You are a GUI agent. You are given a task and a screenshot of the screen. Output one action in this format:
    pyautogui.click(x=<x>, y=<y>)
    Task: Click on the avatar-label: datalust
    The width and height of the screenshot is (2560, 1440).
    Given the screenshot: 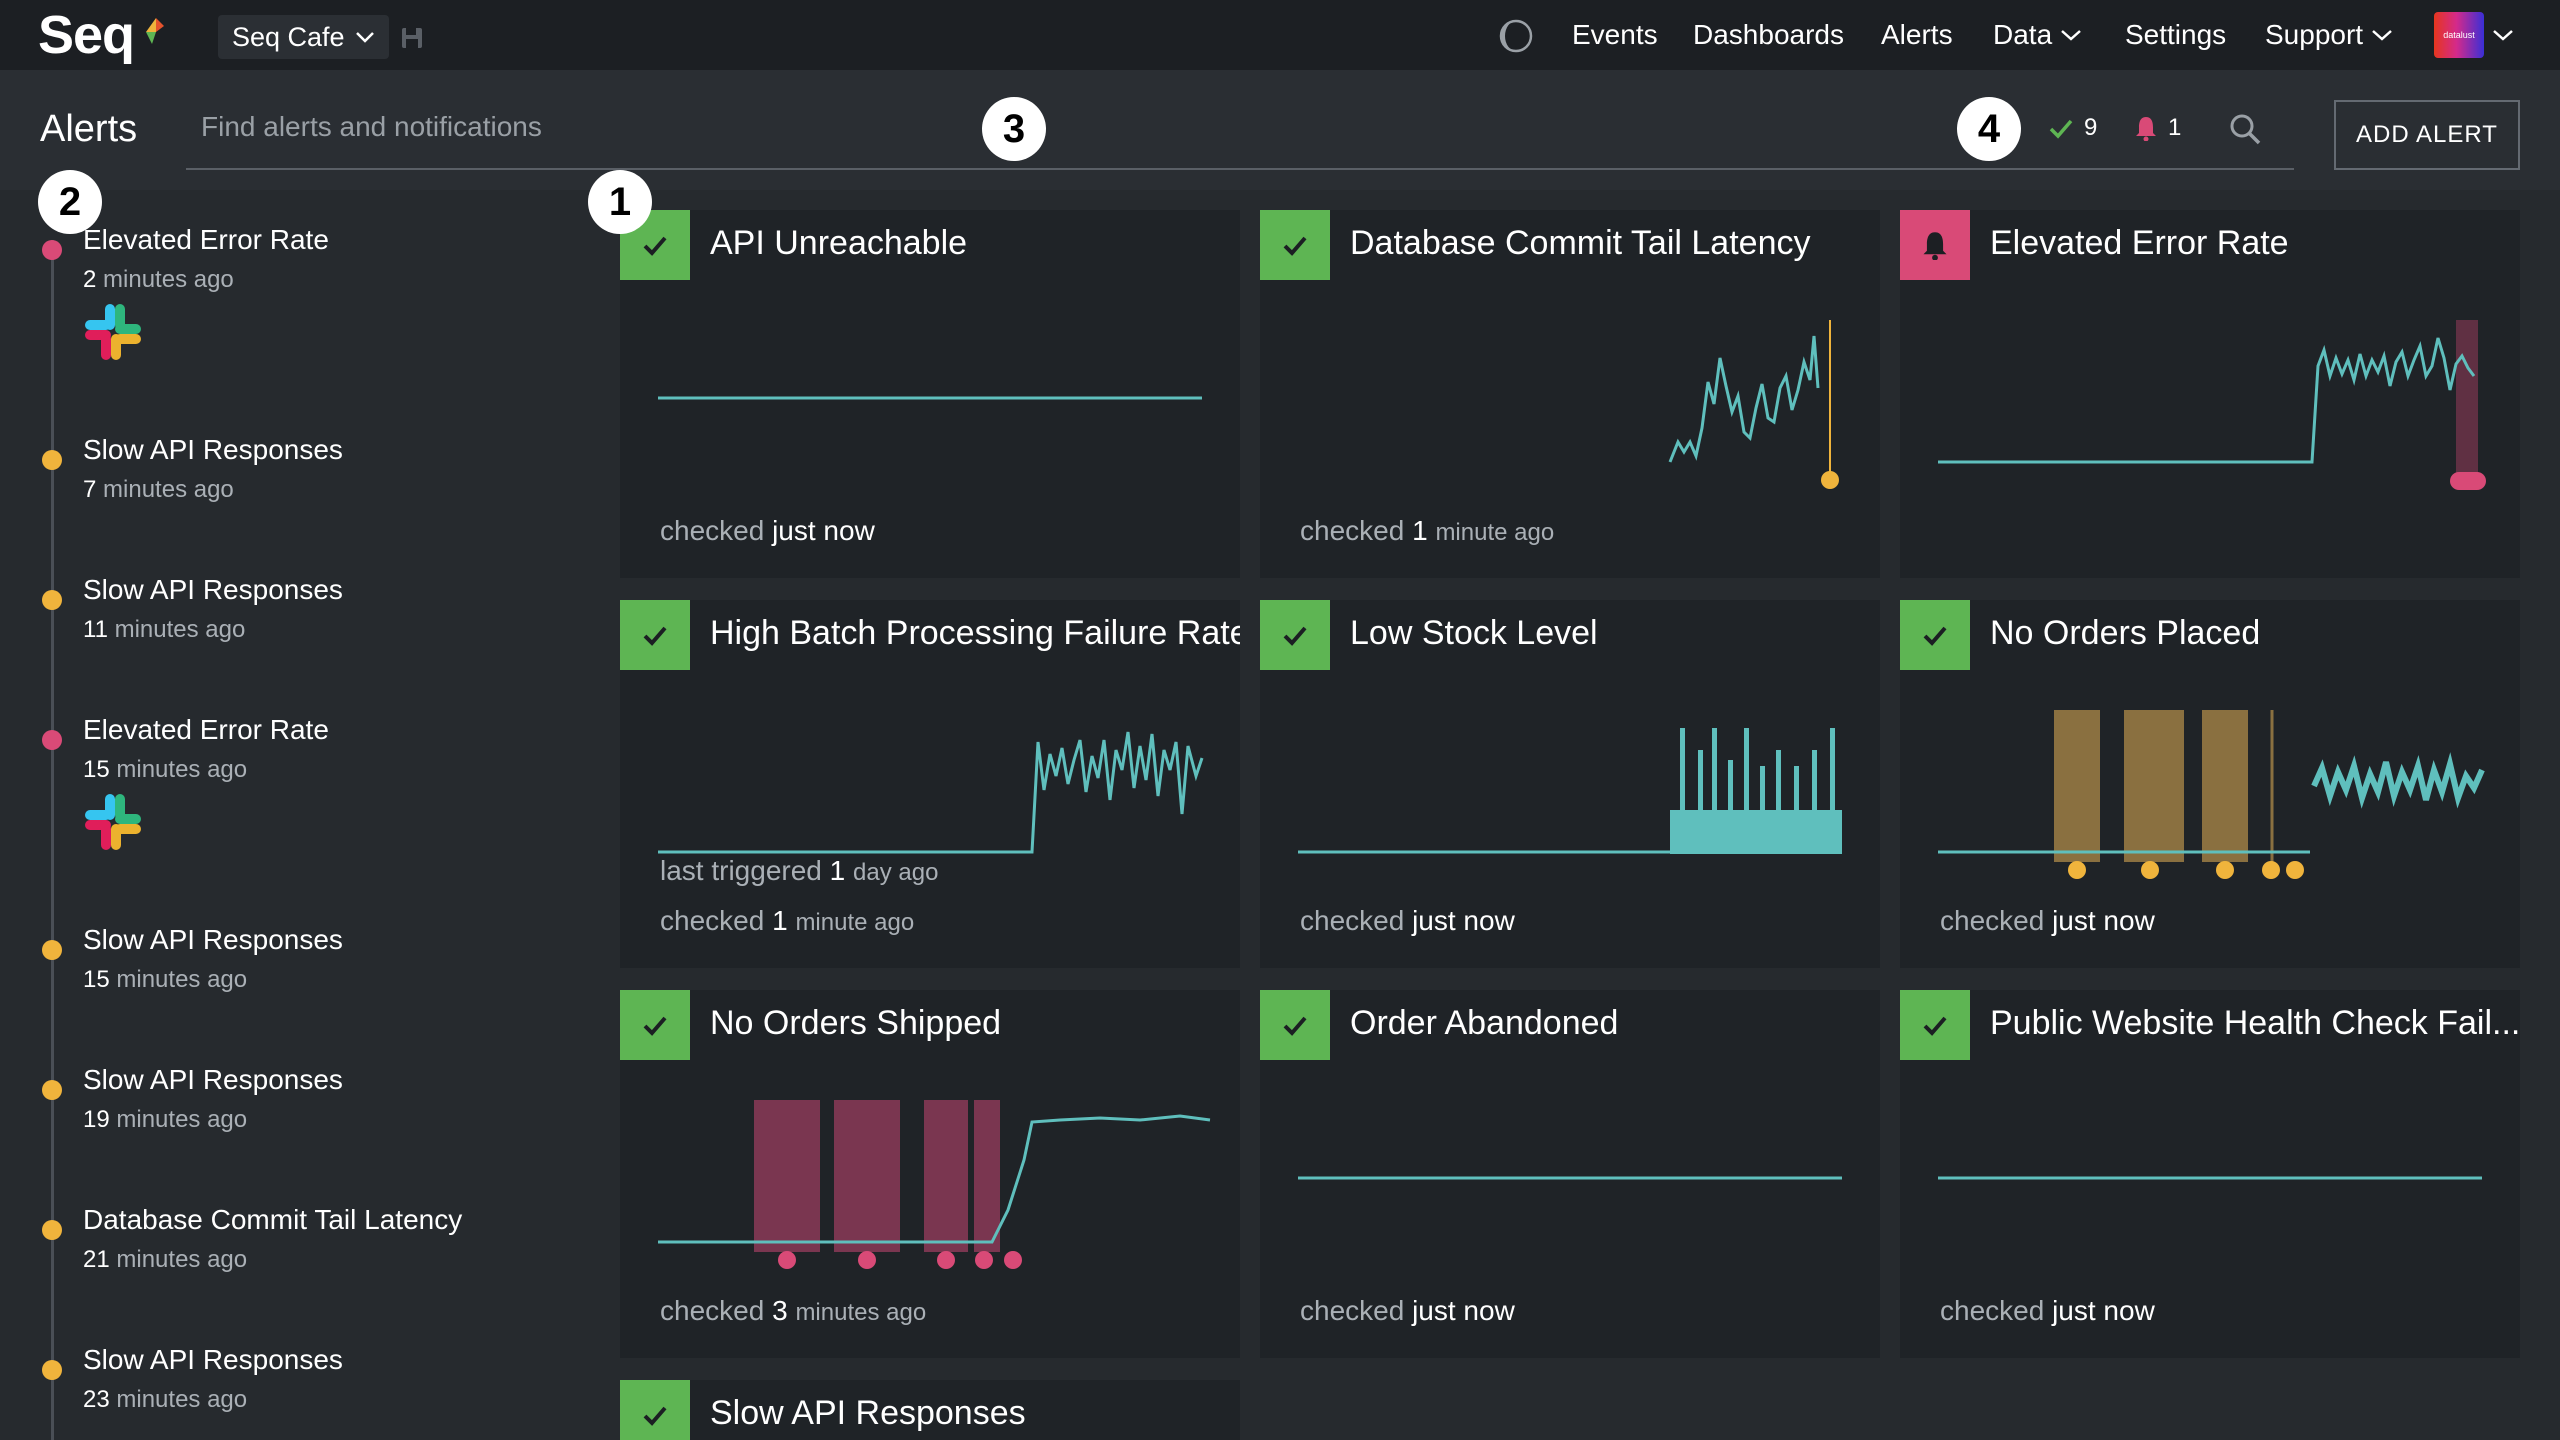 What is the action you would take?
    pyautogui.click(x=2459, y=35)
    